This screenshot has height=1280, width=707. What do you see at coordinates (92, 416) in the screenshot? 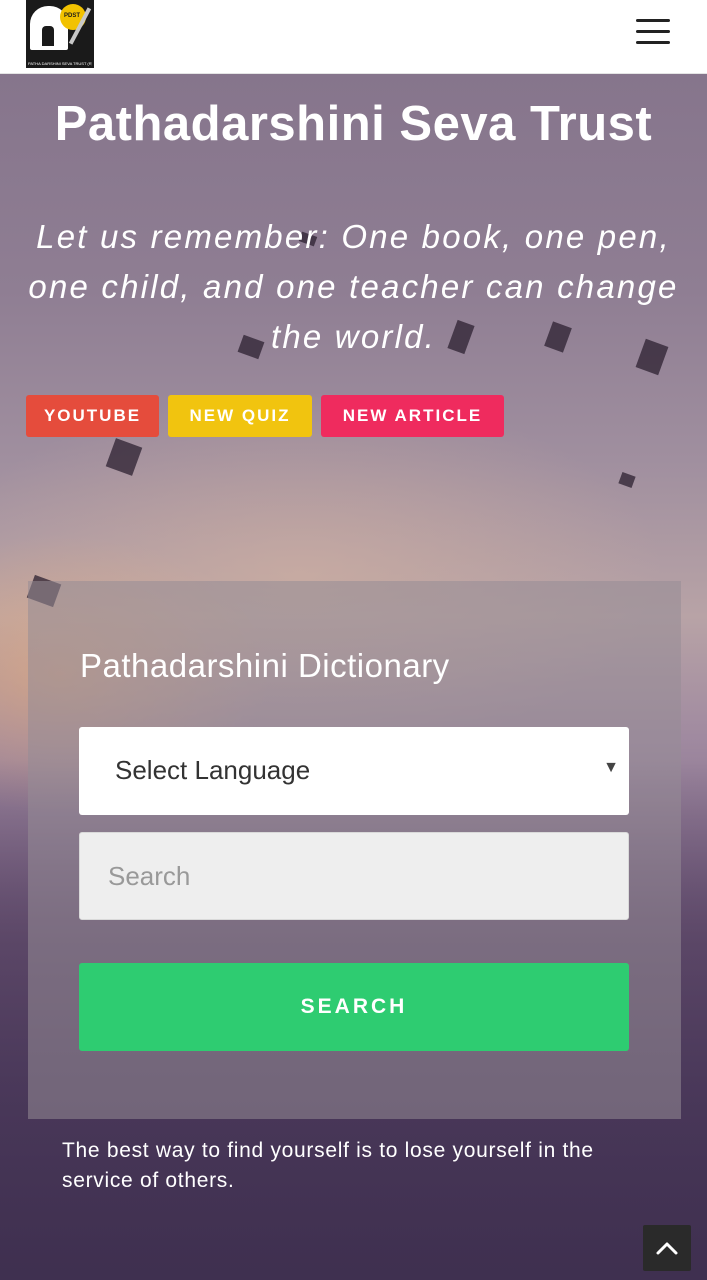
I see `youtube-button: YOUTUBE` at bounding box center [92, 416].